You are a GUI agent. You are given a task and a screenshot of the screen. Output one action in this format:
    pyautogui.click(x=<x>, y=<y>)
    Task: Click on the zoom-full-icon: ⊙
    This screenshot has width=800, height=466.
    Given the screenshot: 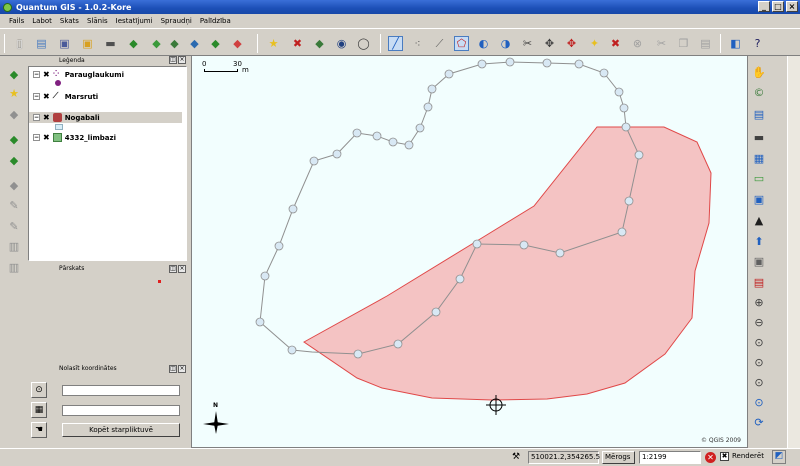 What is the action you would take?
    pyautogui.click(x=759, y=342)
    